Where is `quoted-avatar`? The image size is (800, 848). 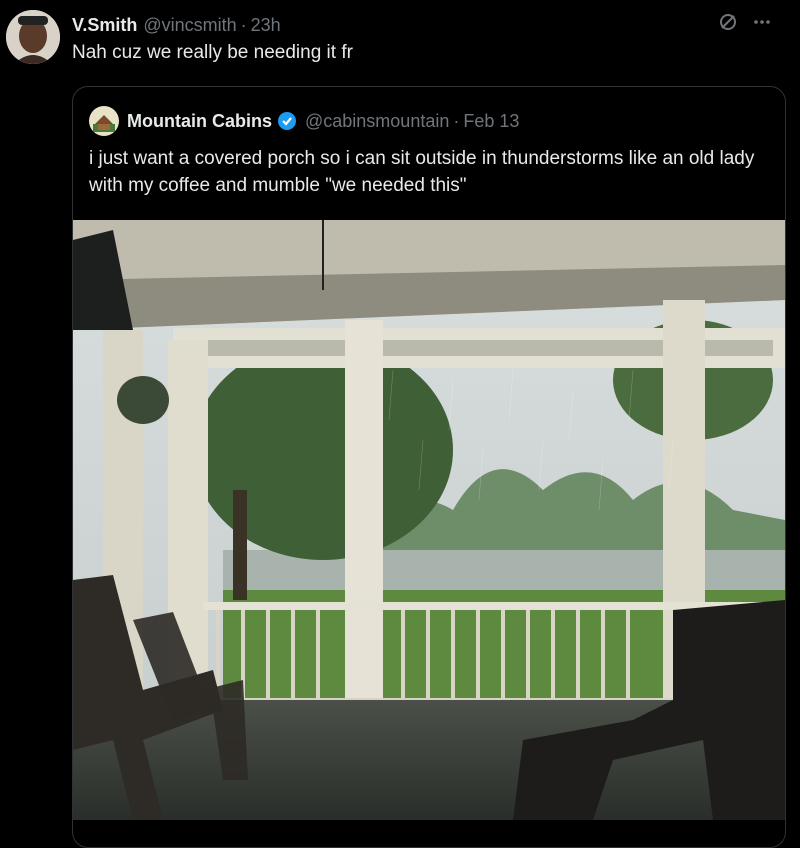
quoted-avatar is located at coordinates (104, 121).